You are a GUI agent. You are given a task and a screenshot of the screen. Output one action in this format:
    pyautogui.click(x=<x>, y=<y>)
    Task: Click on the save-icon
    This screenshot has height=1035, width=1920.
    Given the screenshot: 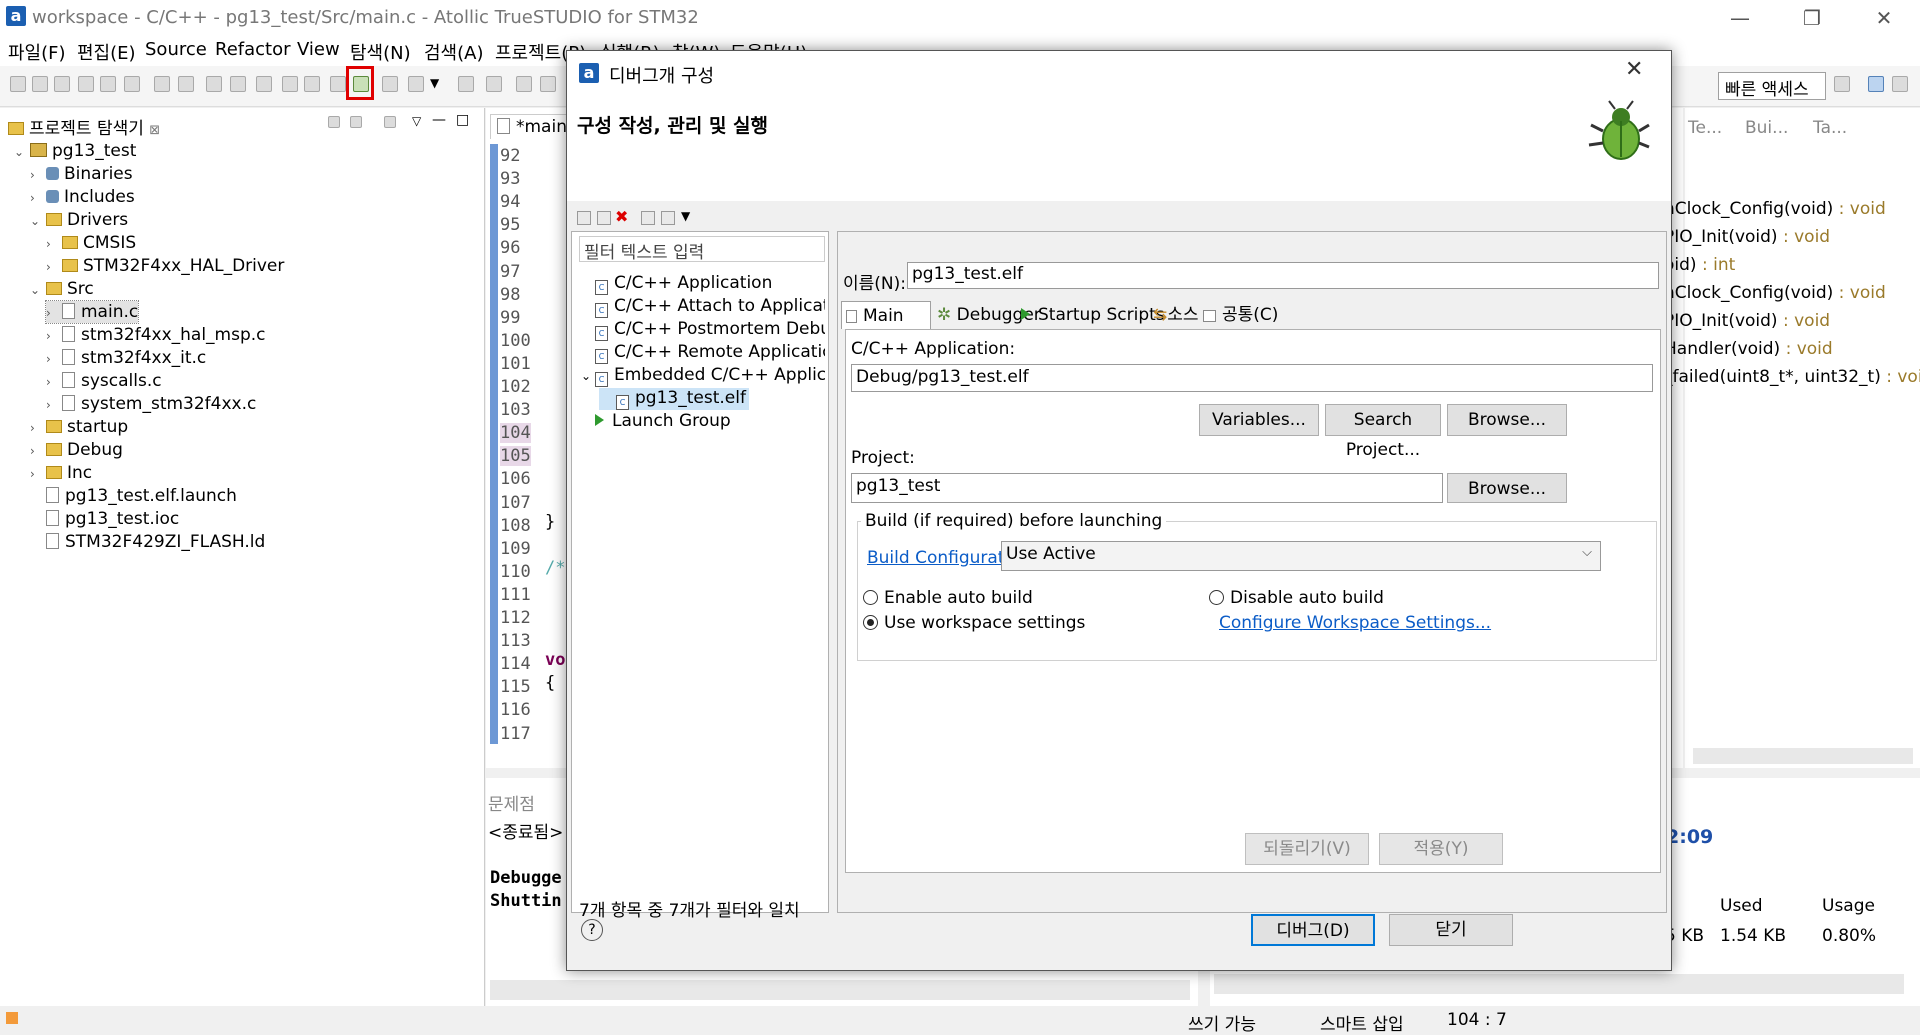 What is the action you would take?
    pyautogui.click(x=162, y=84)
    